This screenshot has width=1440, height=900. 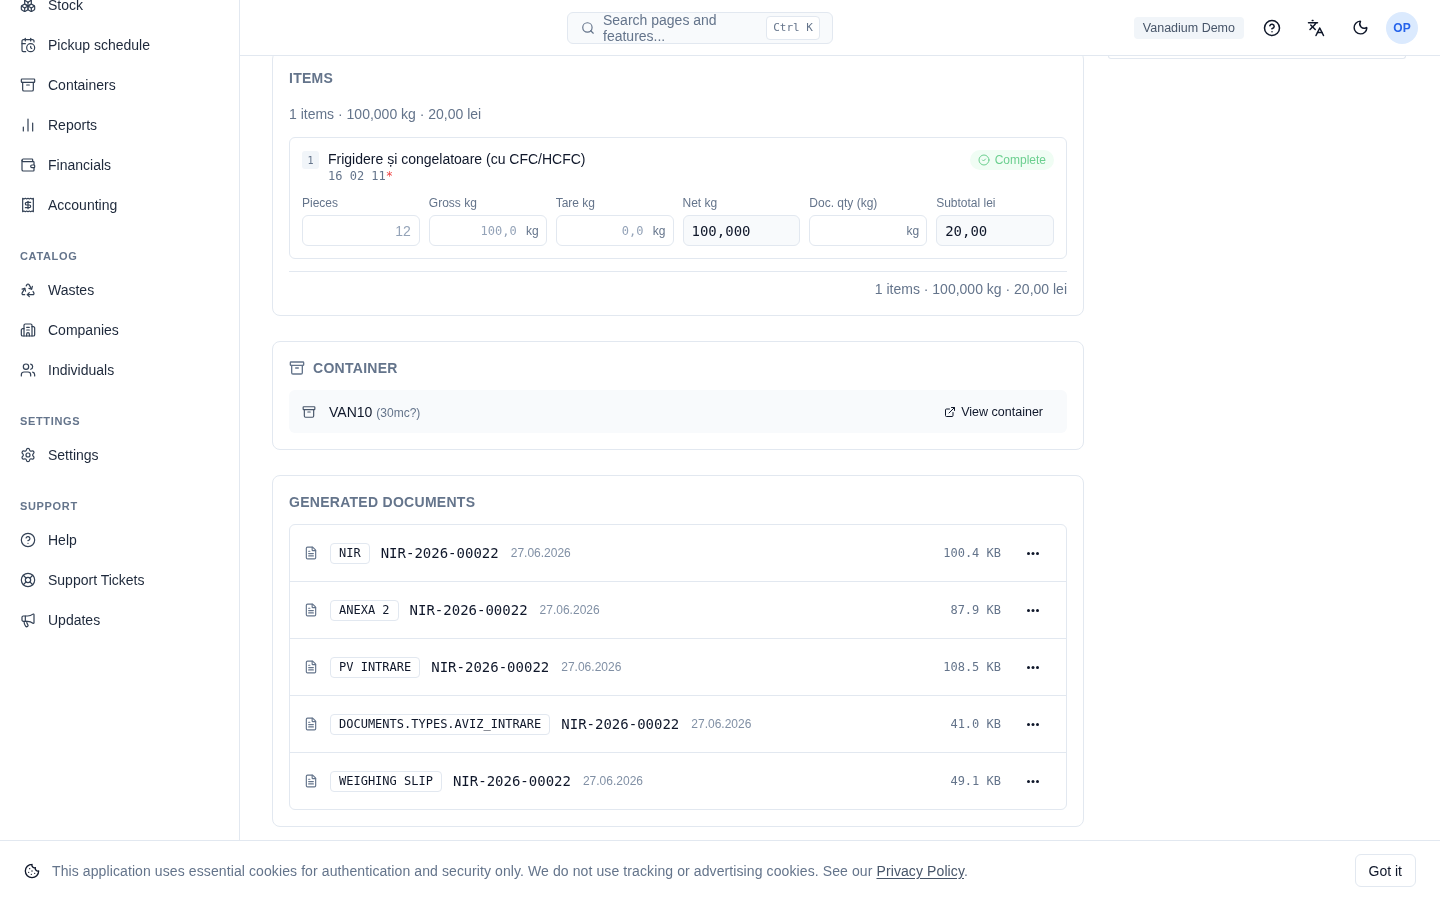 What do you see at coordinates (119, 330) in the screenshot?
I see `sidebar-item: Companies` at bounding box center [119, 330].